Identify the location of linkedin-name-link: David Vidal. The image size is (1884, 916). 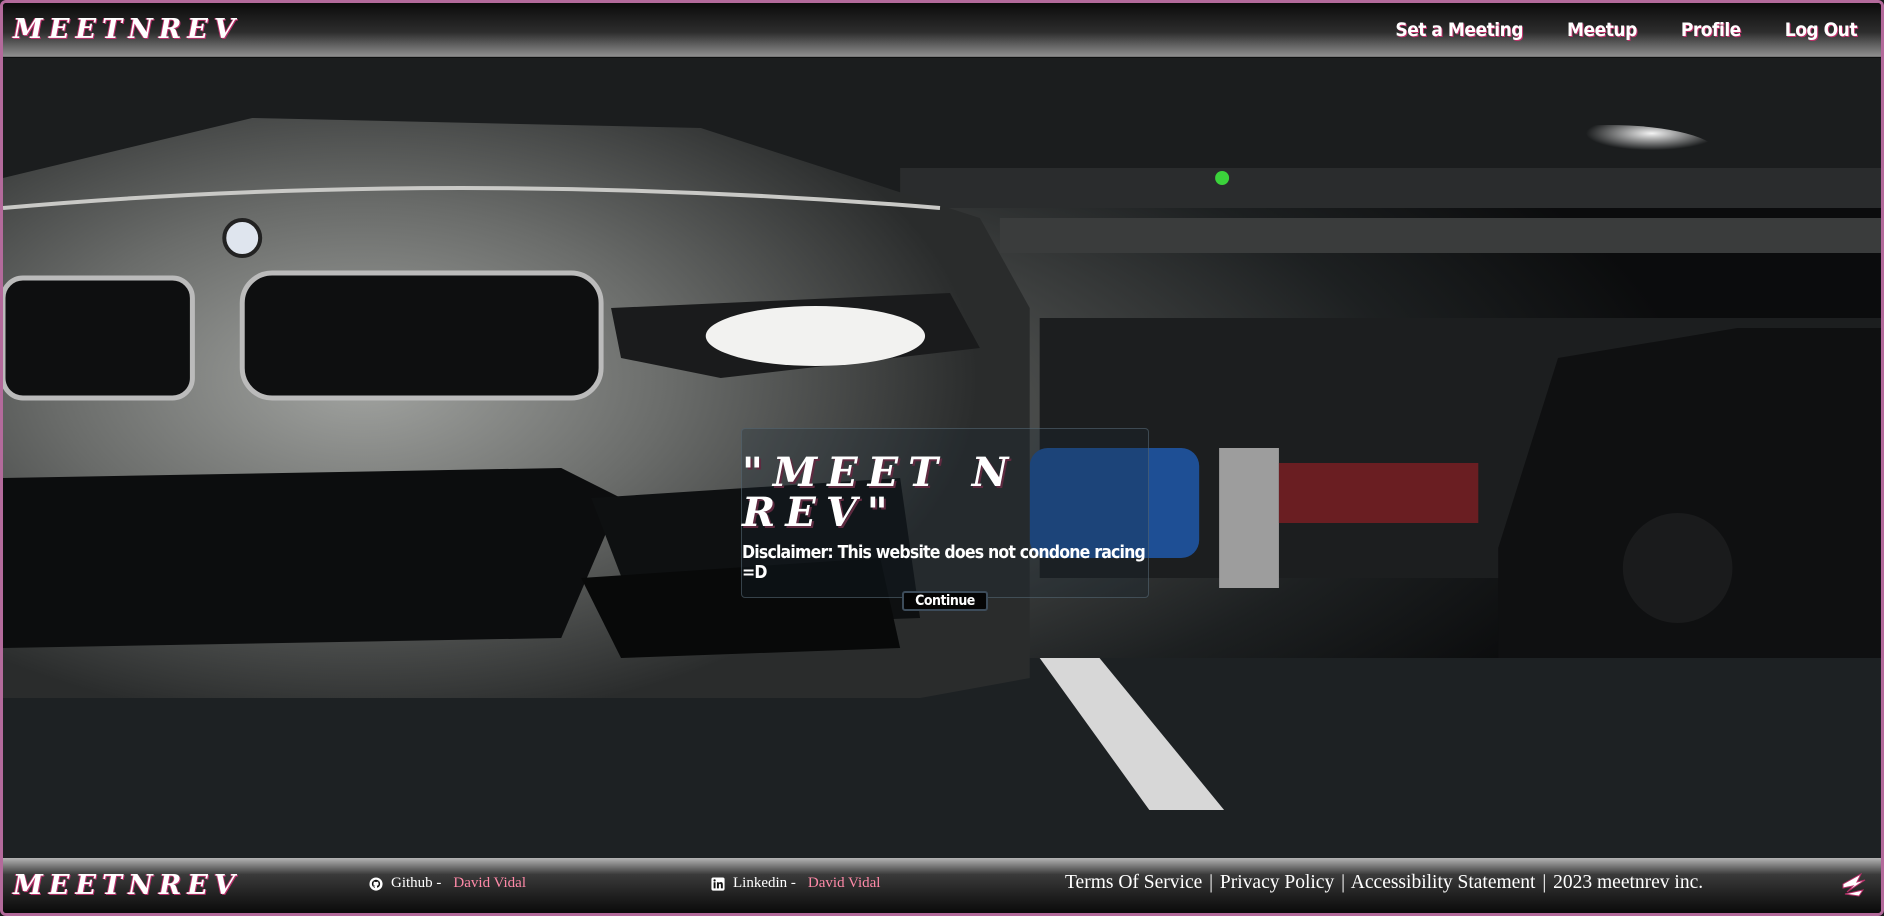
(844, 883).